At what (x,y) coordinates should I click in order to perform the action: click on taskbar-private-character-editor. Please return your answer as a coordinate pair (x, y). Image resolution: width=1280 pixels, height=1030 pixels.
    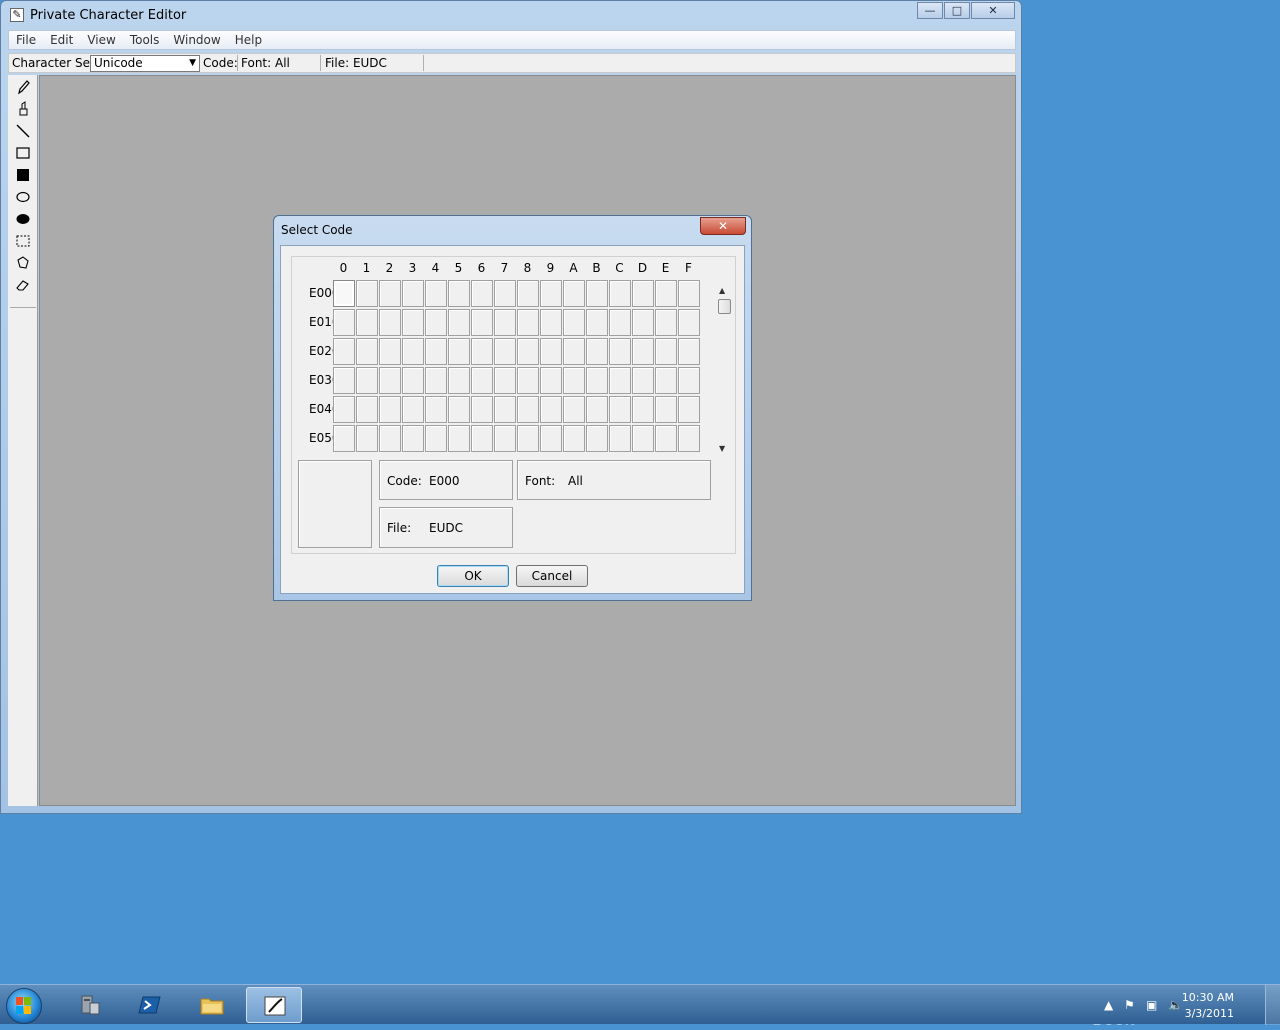
    Looking at the image, I should click on (274, 1005).